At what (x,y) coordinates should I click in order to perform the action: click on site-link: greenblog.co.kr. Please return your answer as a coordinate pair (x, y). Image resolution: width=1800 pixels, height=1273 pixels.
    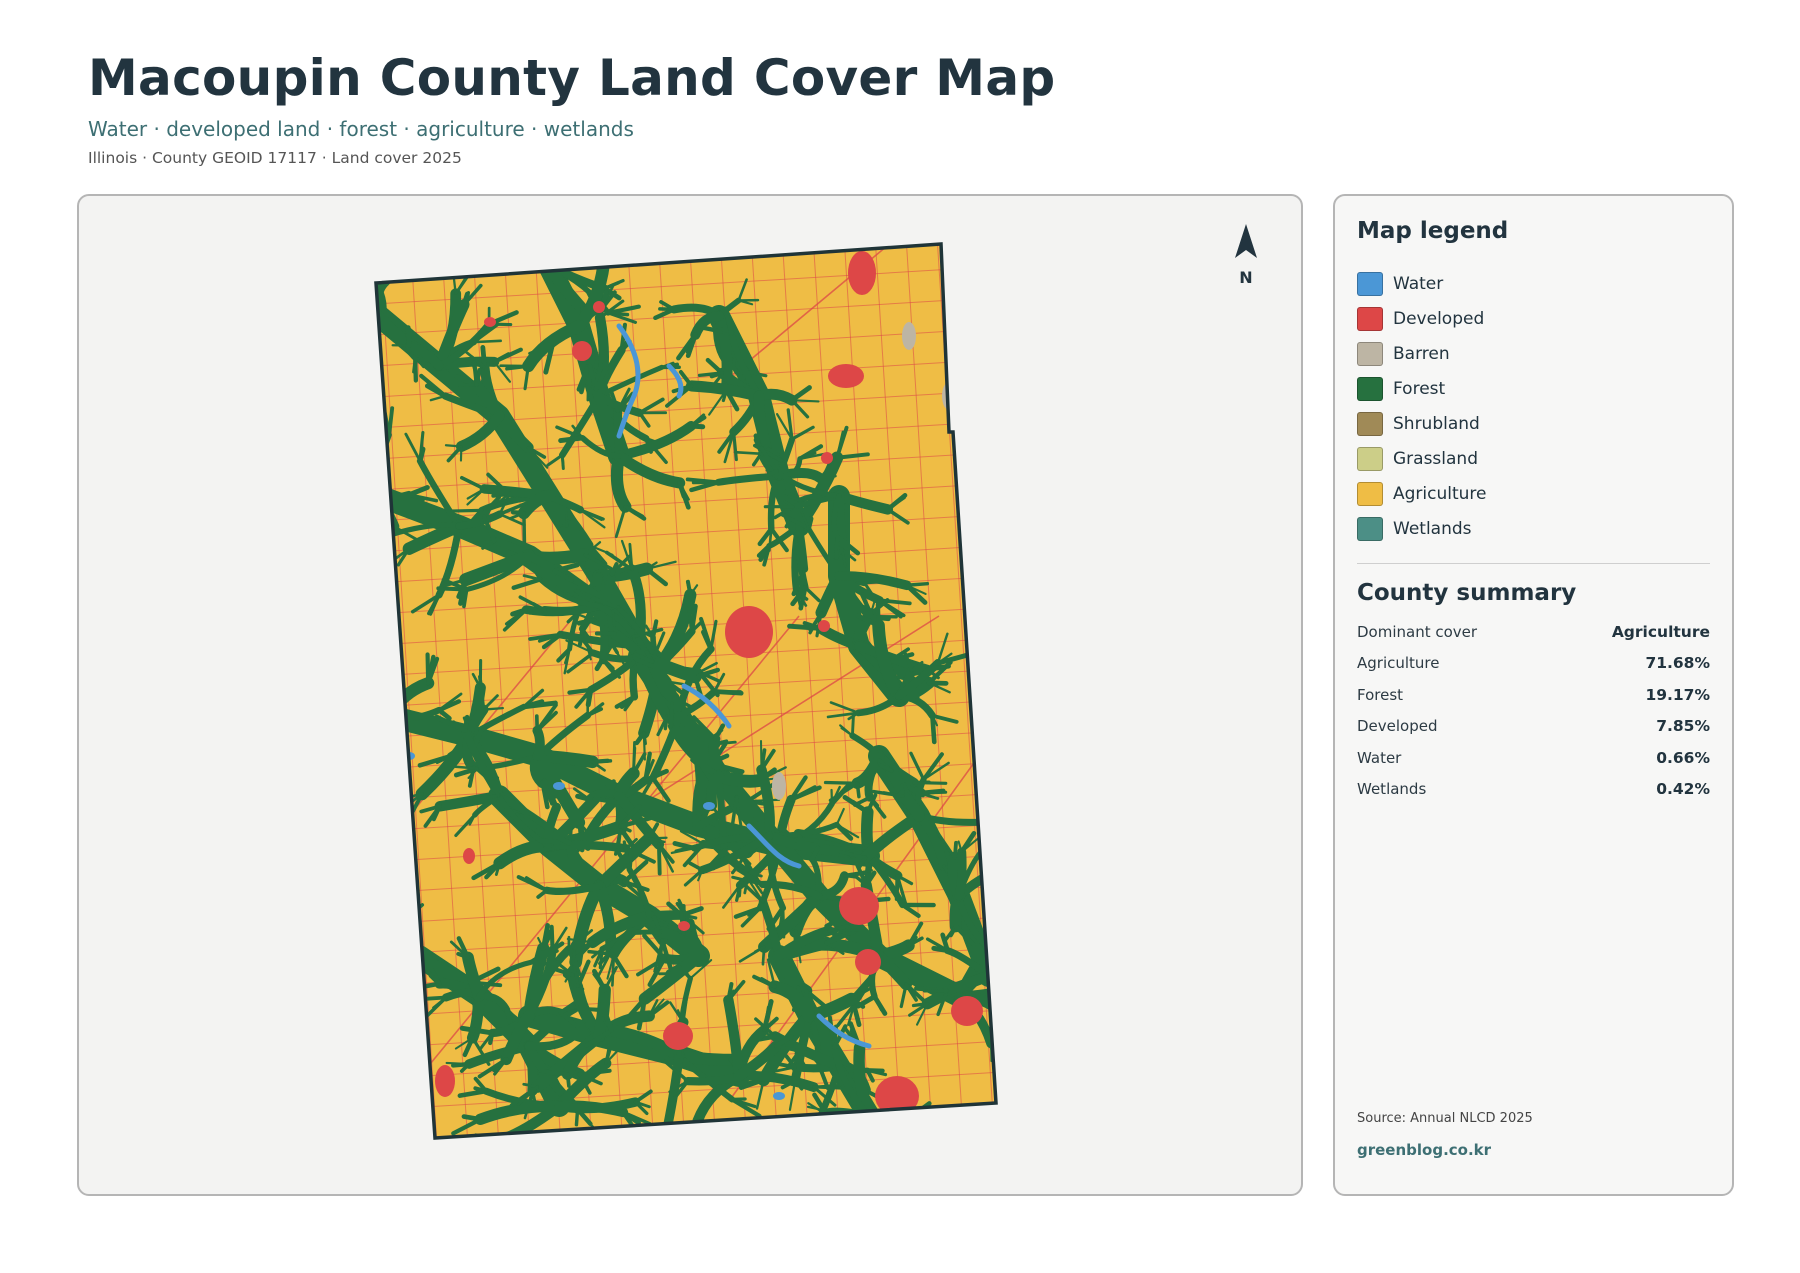
    Looking at the image, I should click on (1424, 1150).